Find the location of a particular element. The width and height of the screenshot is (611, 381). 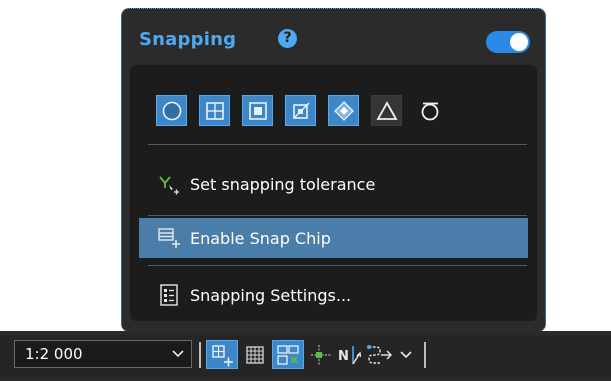

end-snap-icon is located at coordinates (300, 110).